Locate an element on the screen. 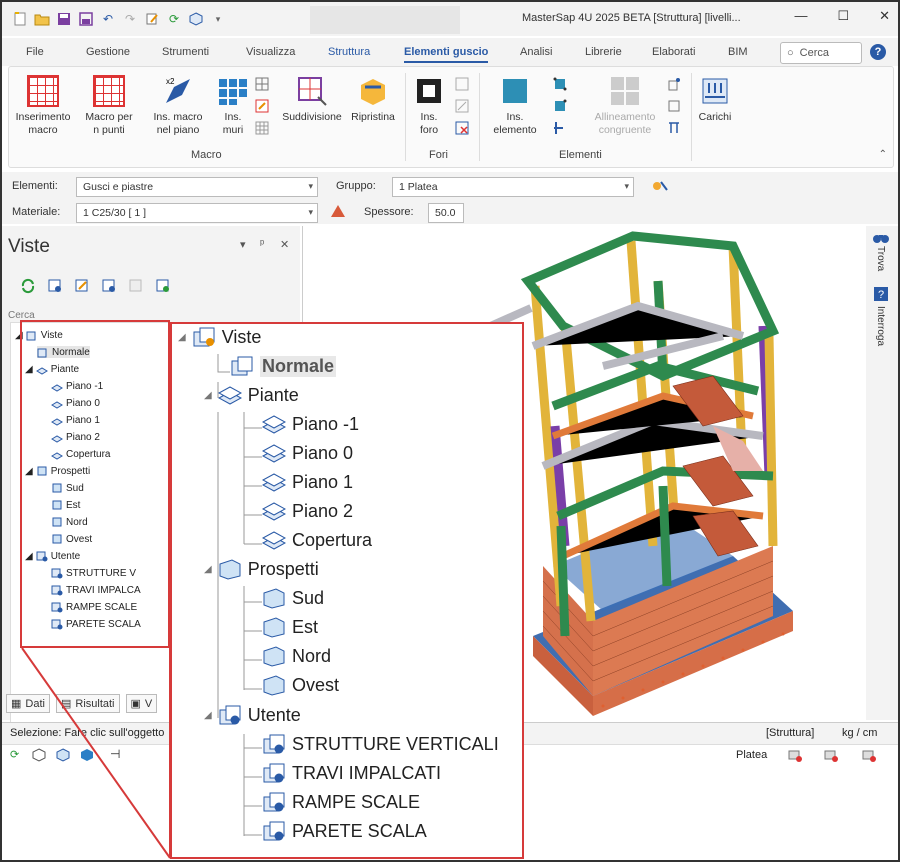  user-views-icon is located at coordinates (230, 715).